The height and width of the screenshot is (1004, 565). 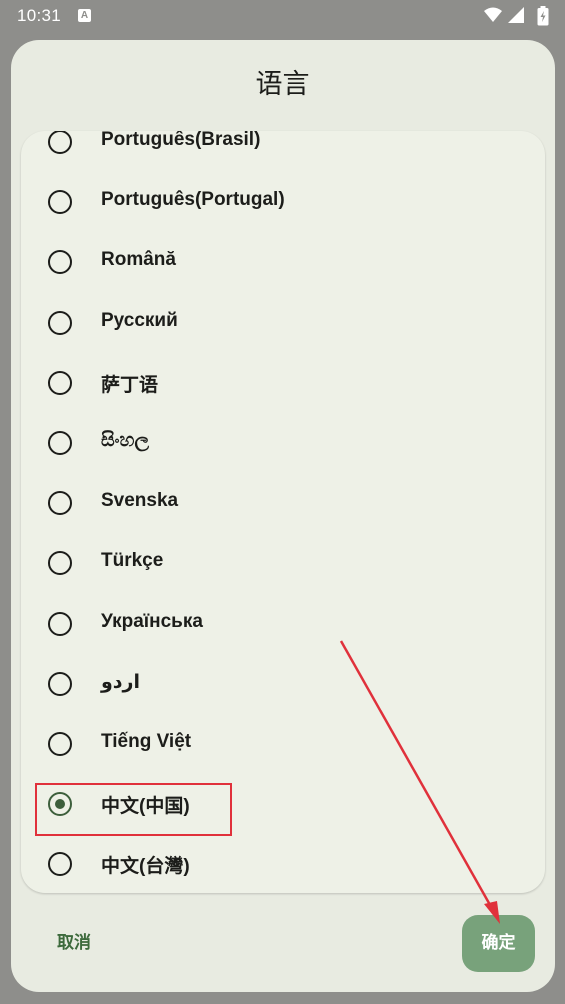 I want to click on language-option-label: 萨丁语, so click(x=130, y=385).